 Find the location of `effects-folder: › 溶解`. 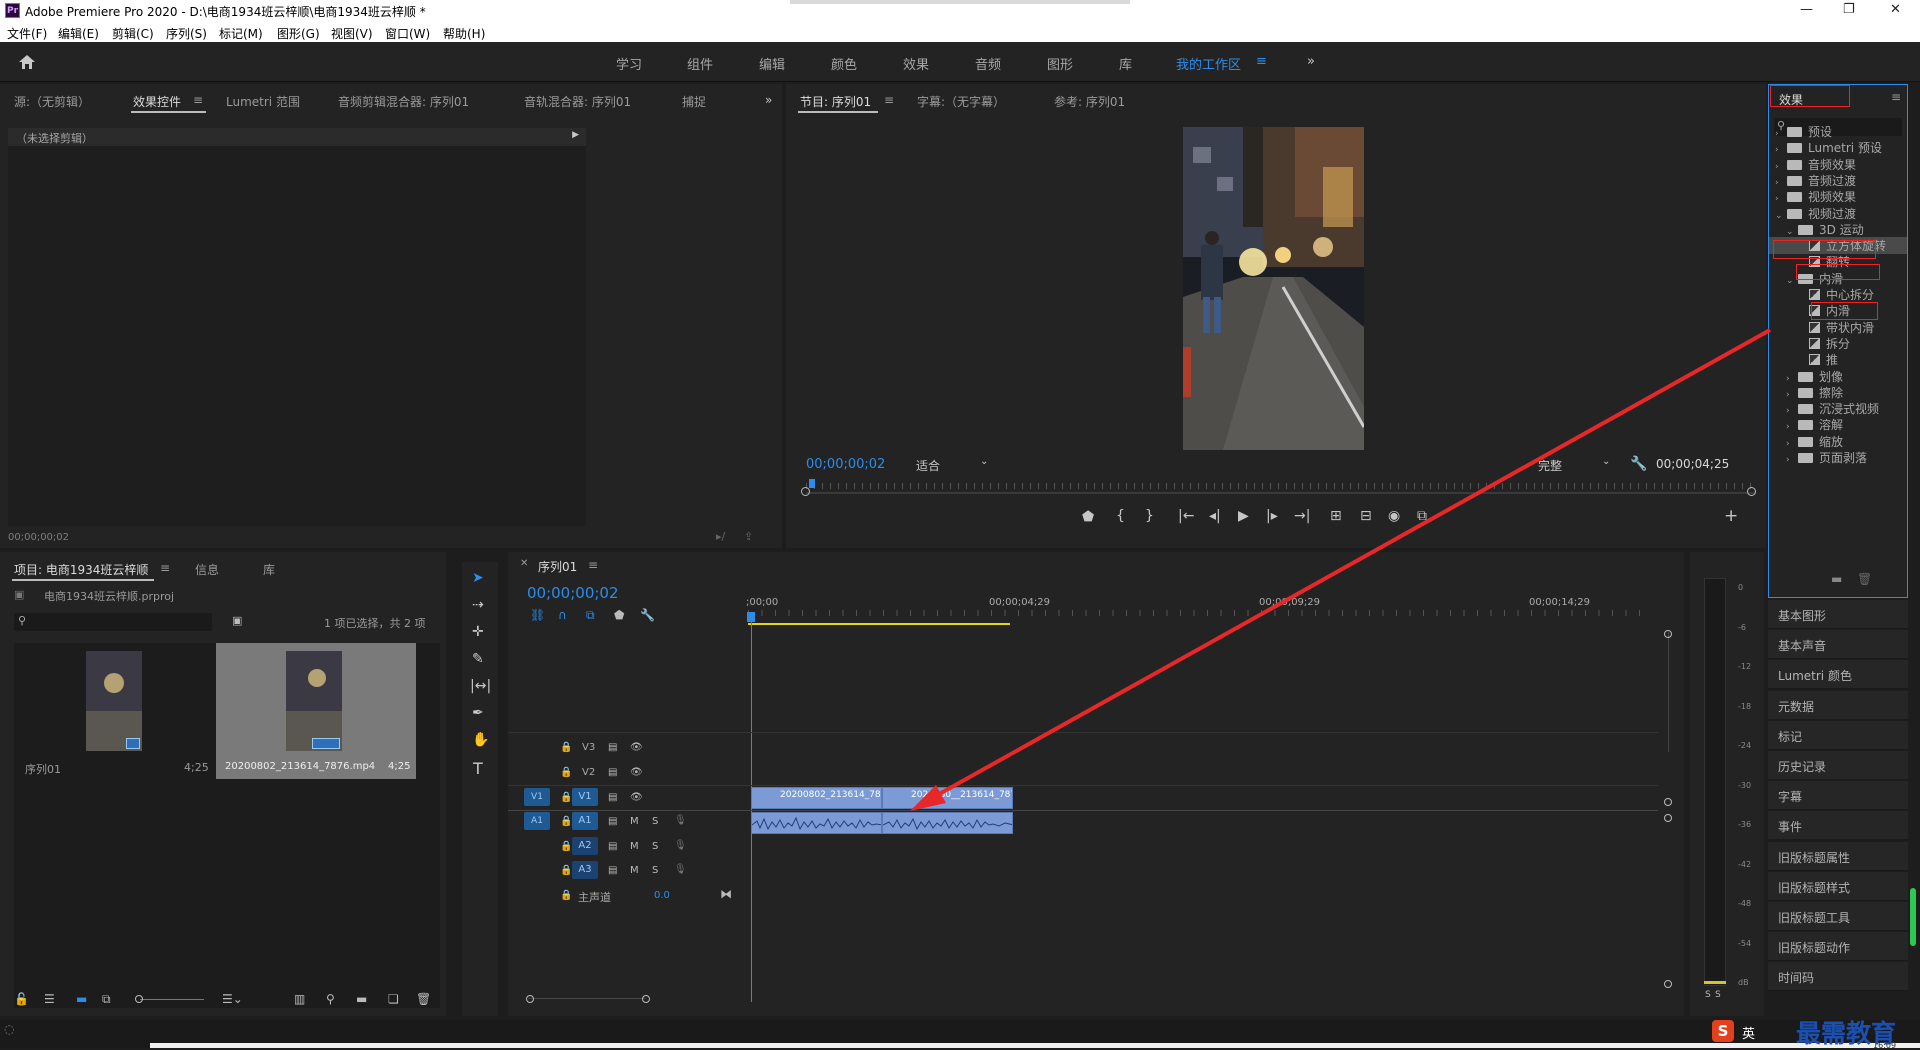

effects-folder: › 溶解 is located at coordinates (1814, 424).